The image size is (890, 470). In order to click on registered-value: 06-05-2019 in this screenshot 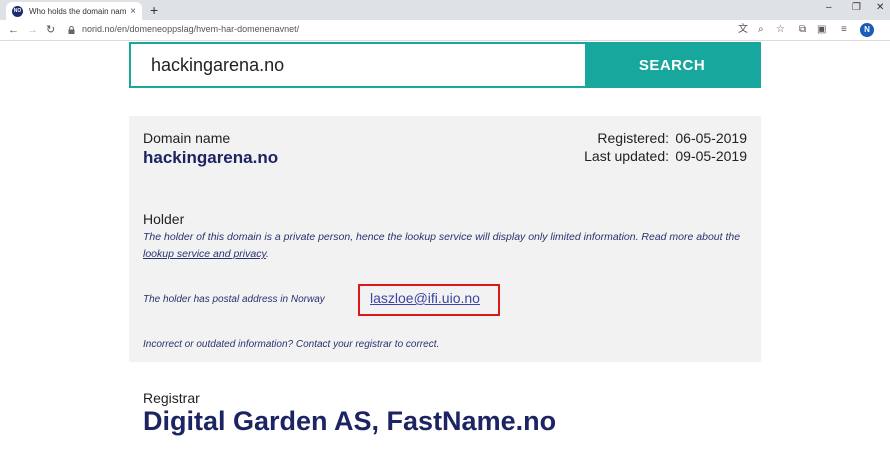, I will do `click(711, 138)`.